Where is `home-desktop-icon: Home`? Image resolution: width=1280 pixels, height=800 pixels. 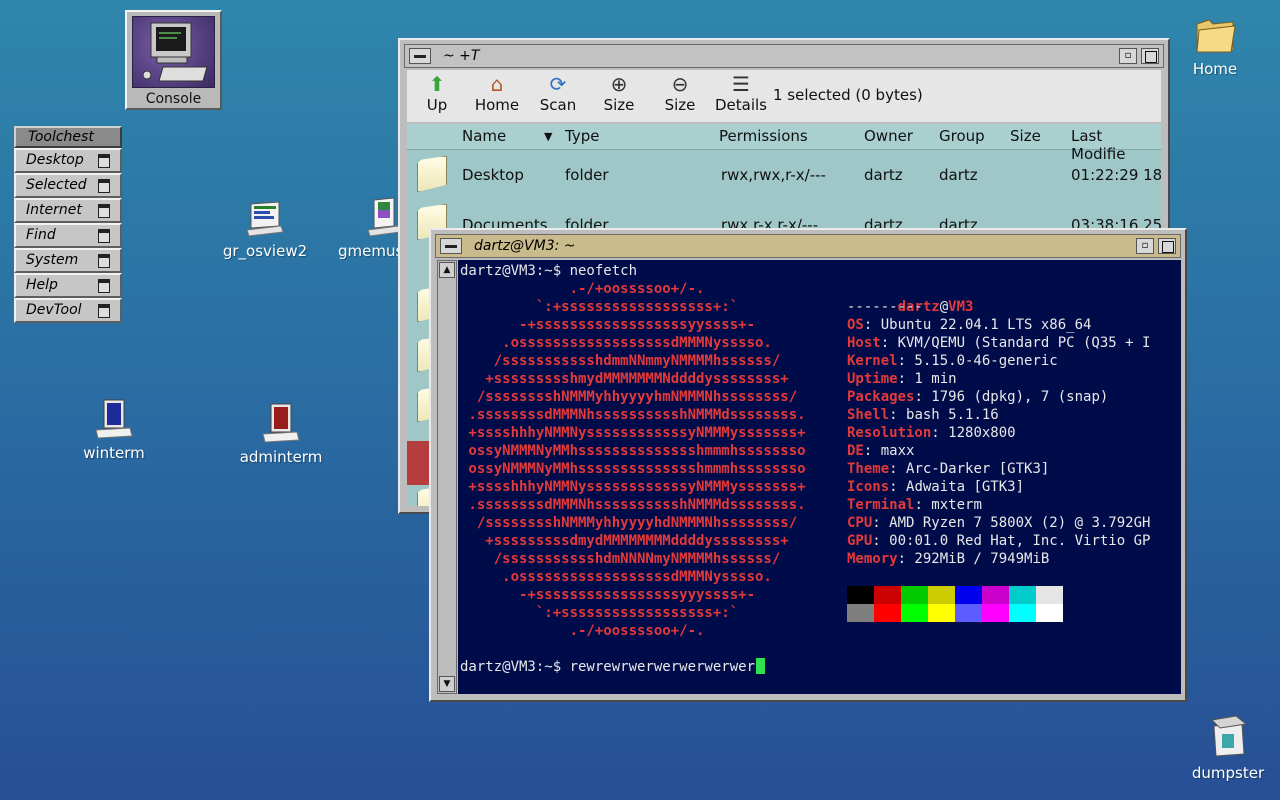 home-desktop-icon: Home is located at coordinates (1215, 46).